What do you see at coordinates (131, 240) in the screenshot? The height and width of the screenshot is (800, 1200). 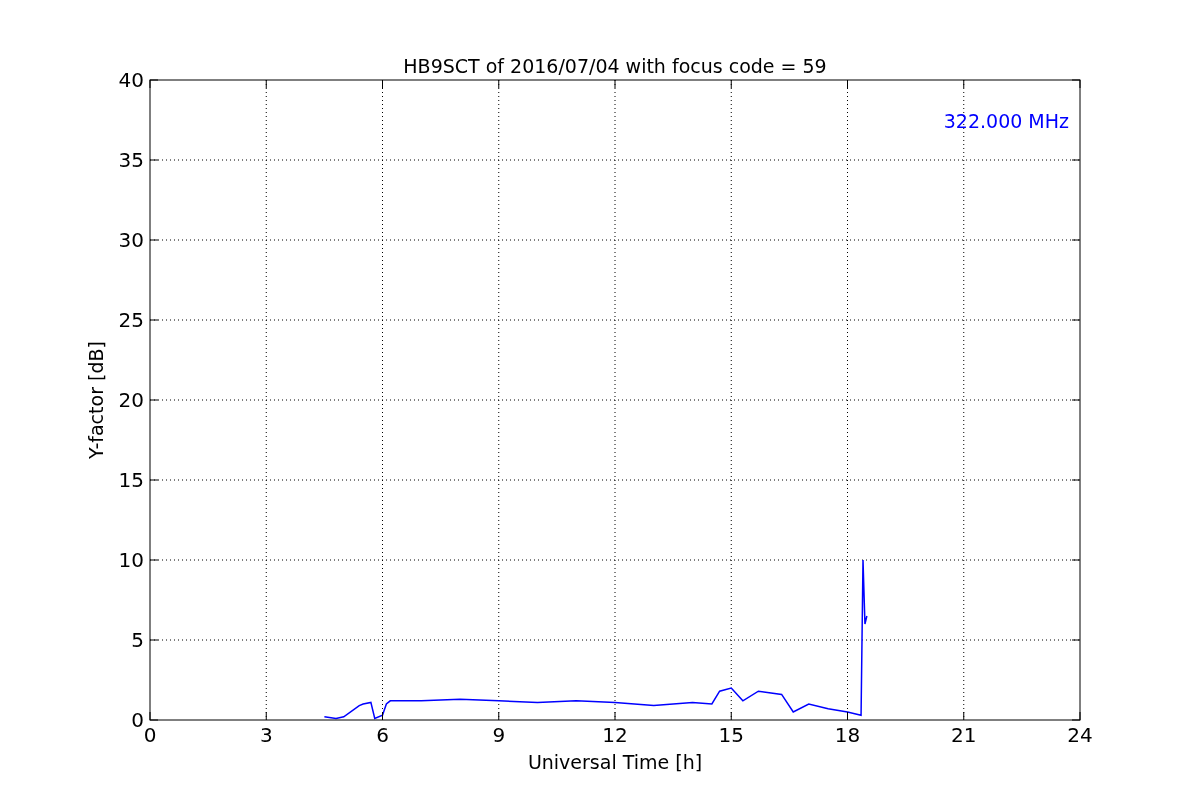 I see `y-tick-label: 30` at bounding box center [131, 240].